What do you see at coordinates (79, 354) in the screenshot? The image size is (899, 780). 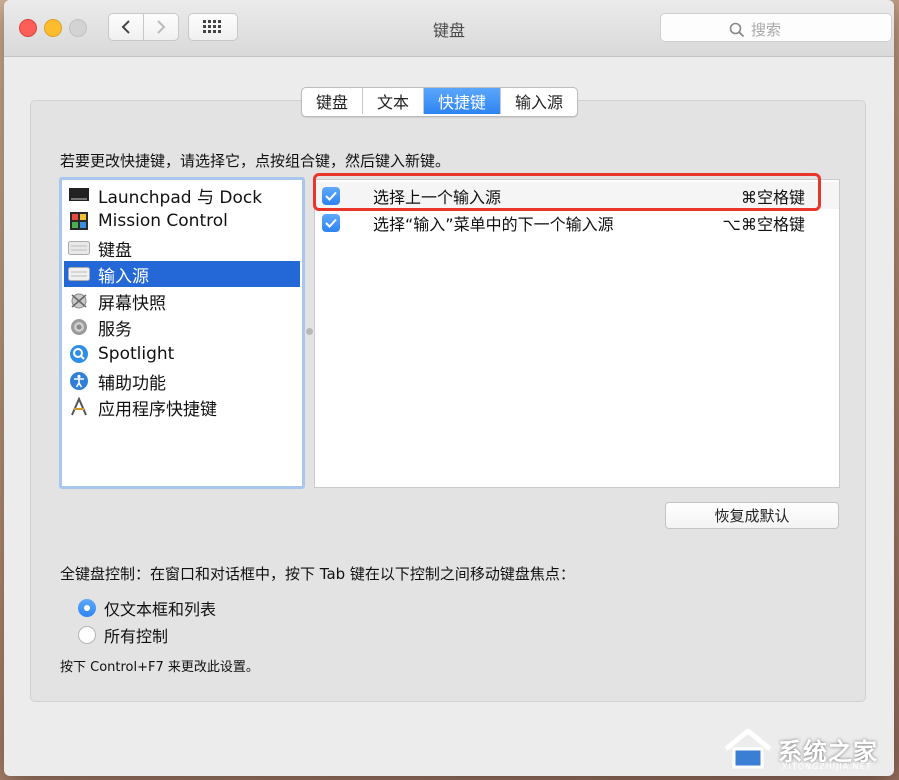 I see `spotlight-icon` at bounding box center [79, 354].